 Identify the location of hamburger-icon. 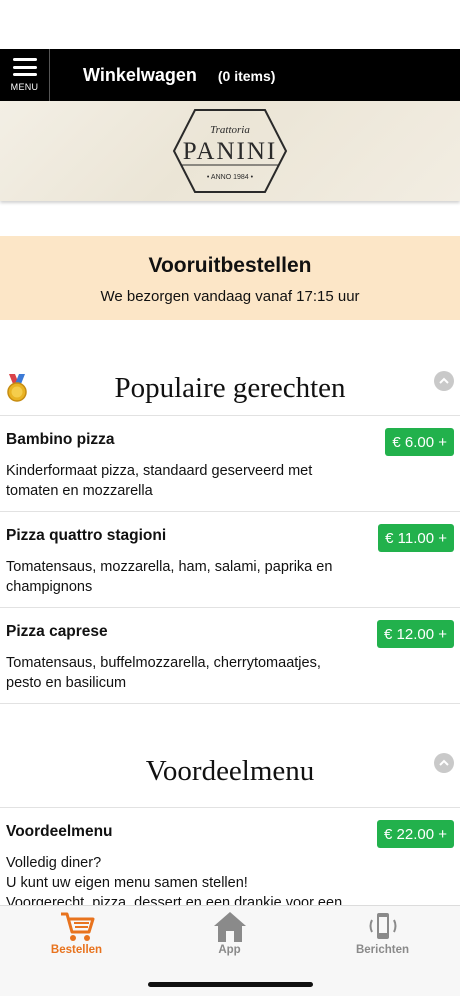
(24, 67).